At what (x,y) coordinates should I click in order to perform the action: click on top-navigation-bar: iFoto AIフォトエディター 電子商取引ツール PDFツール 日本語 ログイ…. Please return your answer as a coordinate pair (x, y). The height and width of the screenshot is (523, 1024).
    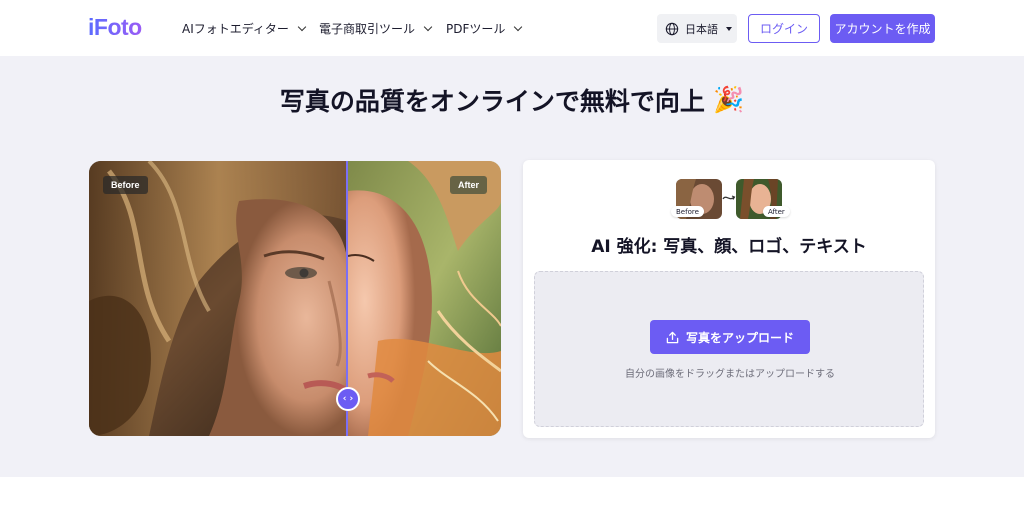
    Looking at the image, I should click on (512, 28).